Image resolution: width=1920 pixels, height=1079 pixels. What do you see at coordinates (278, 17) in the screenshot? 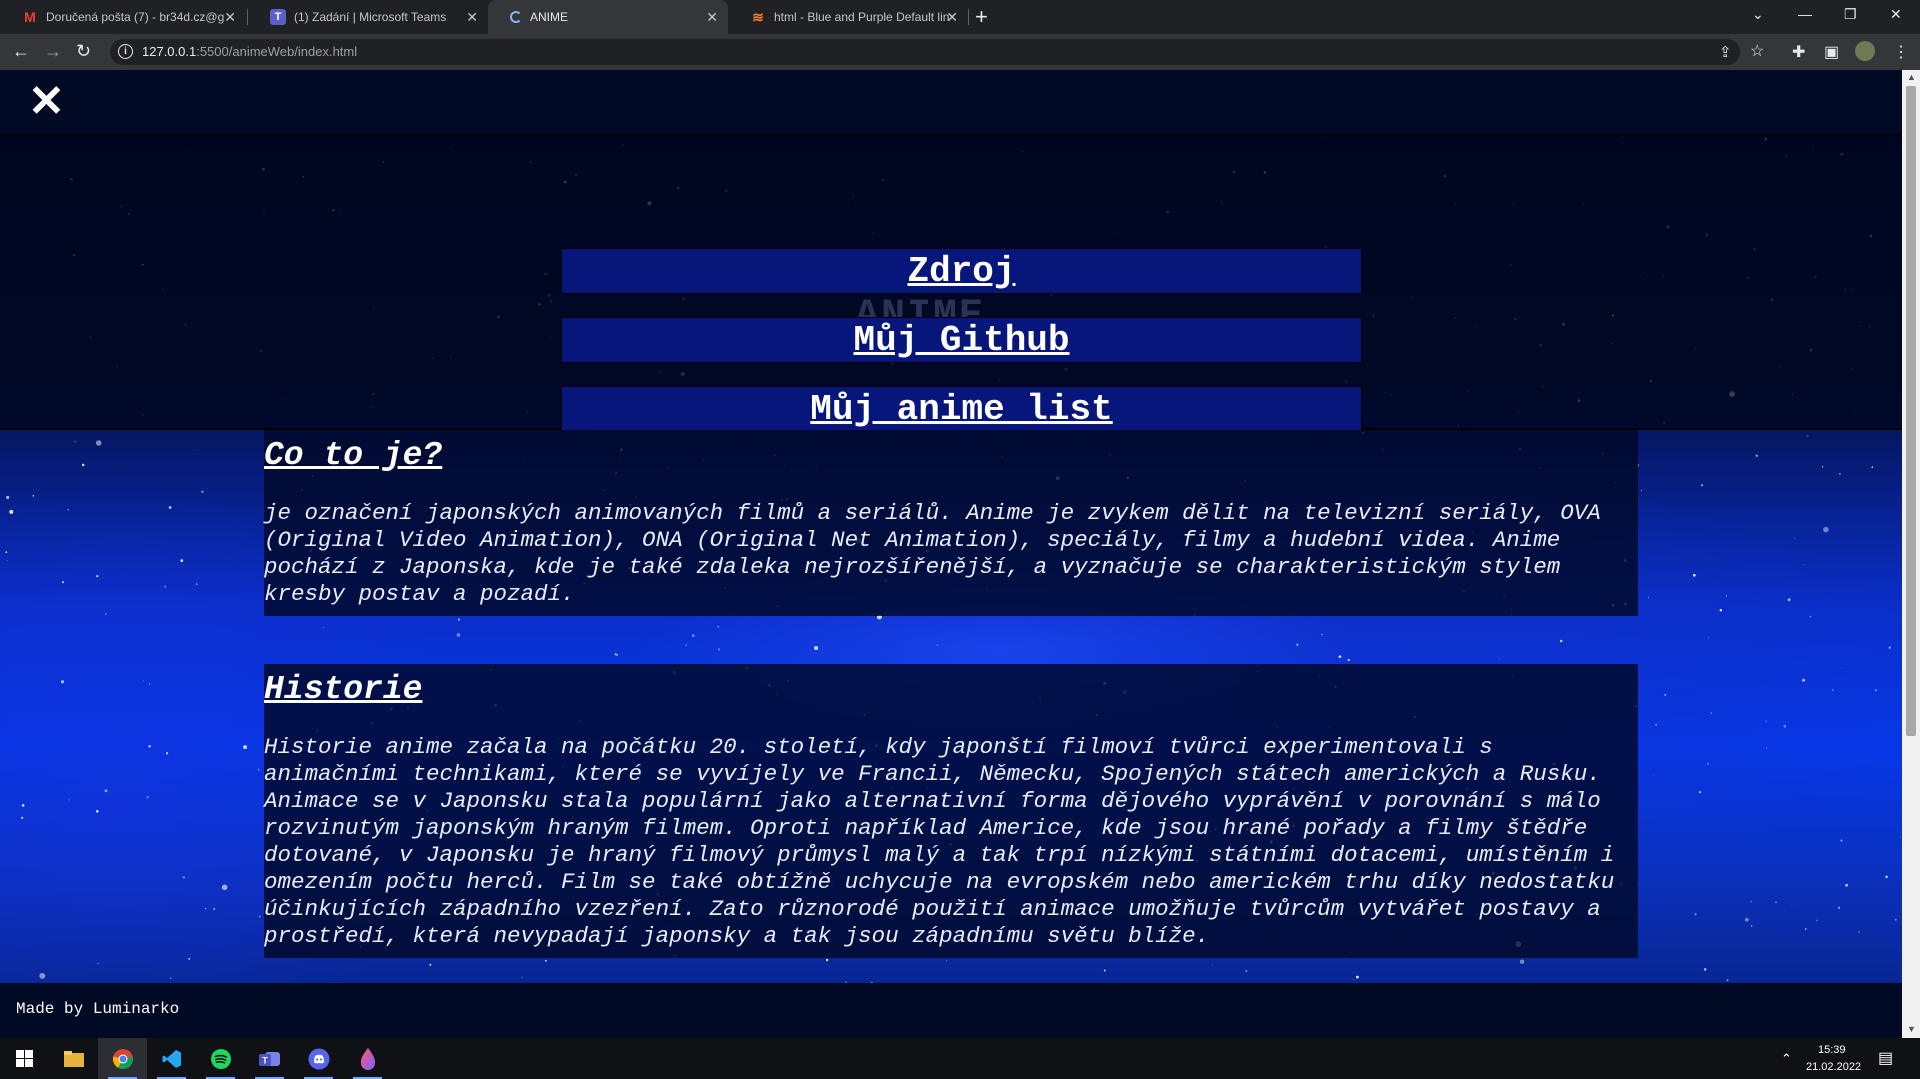
I see `teams-icon: T` at bounding box center [278, 17].